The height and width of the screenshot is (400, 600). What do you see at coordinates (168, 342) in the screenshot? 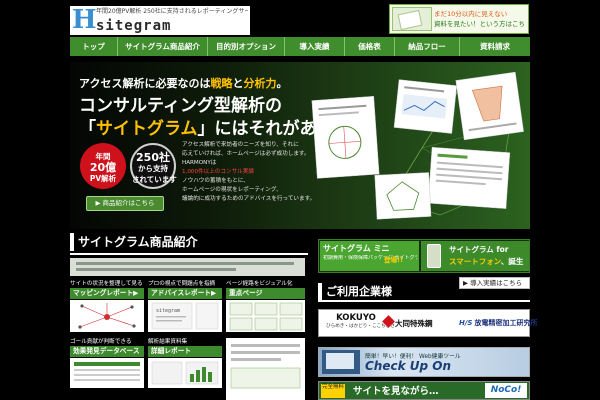
I see `card-caption: 解析結果資料集` at bounding box center [168, 342].